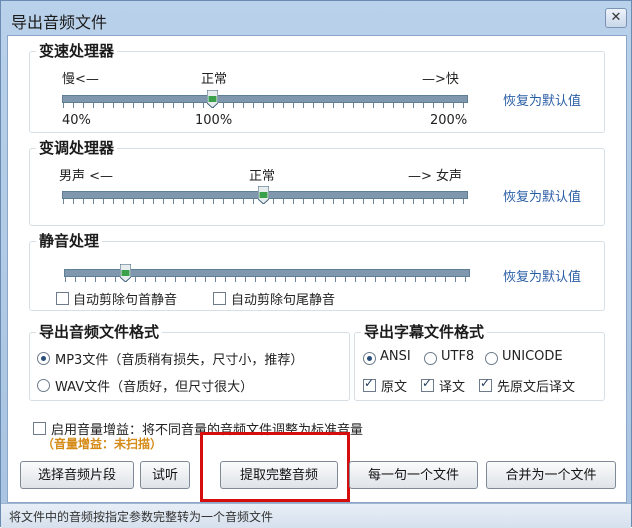 The image size is (632, 528). What do you see at coordinates (265, 105) in the screenshot?
I see `speed-slider-ticks` at bounding box center [265, 105].